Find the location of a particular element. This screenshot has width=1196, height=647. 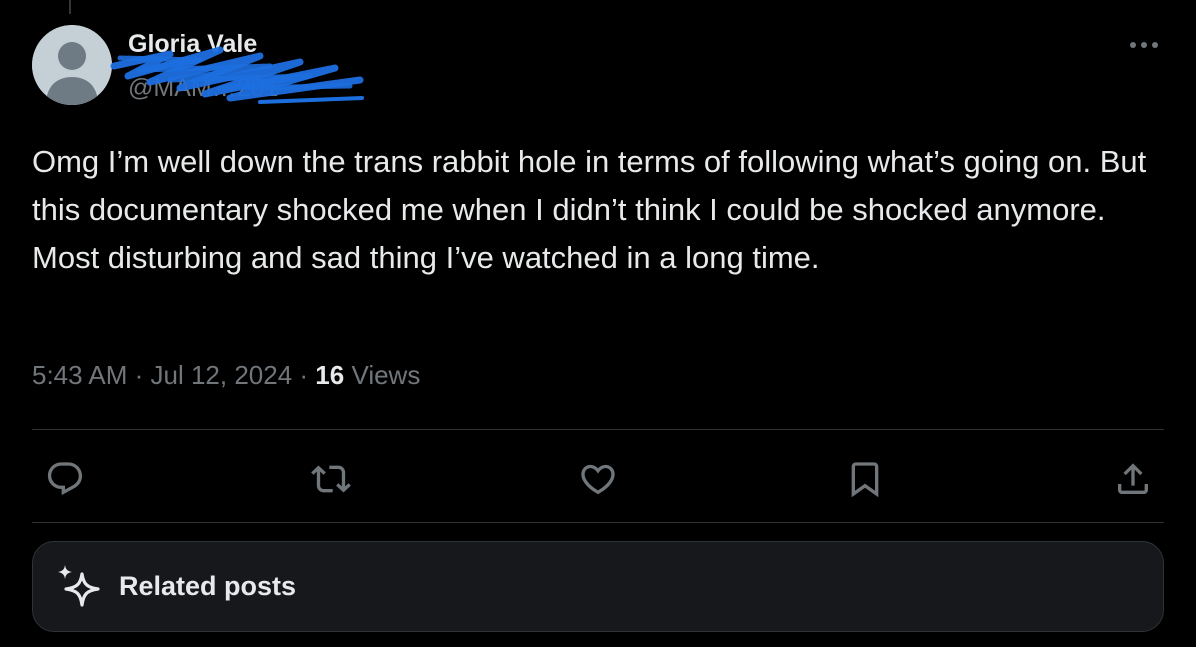

bookmark-icon is located at coordinates (865, 480).